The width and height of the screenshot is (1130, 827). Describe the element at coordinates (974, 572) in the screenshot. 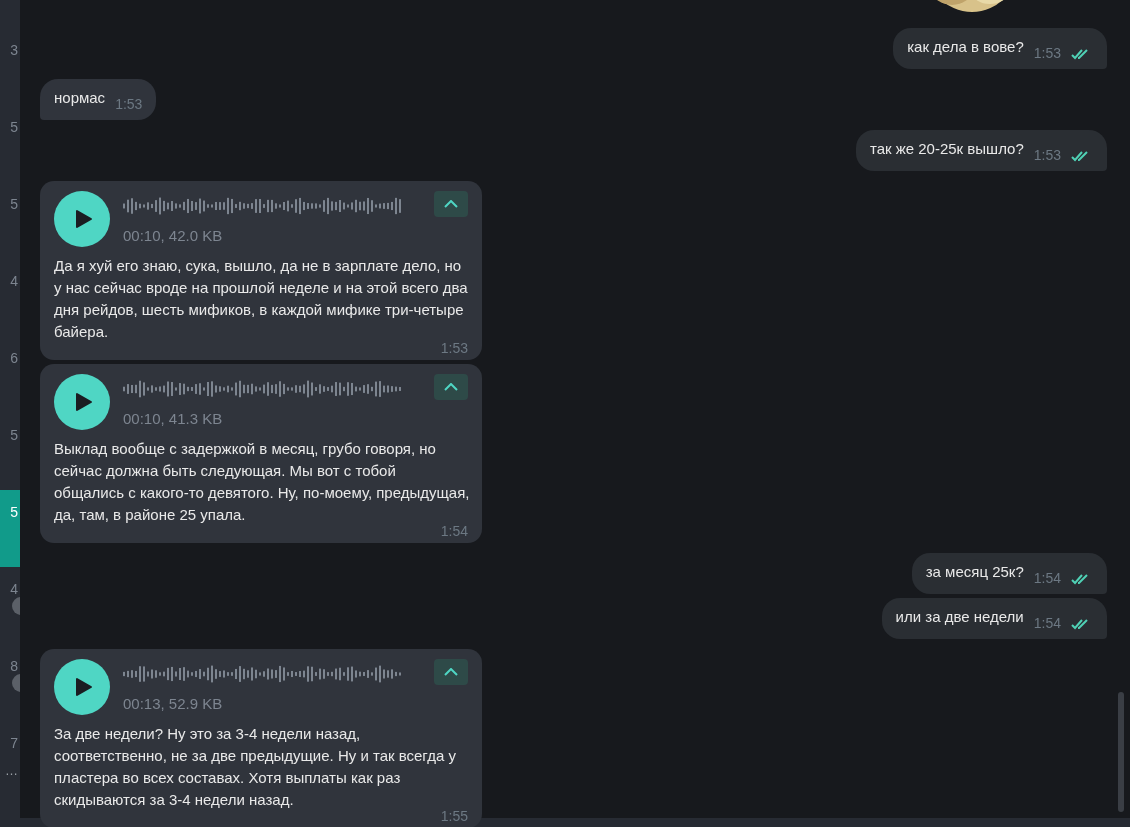

I see `message-text: за месяц 25к?` at that location.